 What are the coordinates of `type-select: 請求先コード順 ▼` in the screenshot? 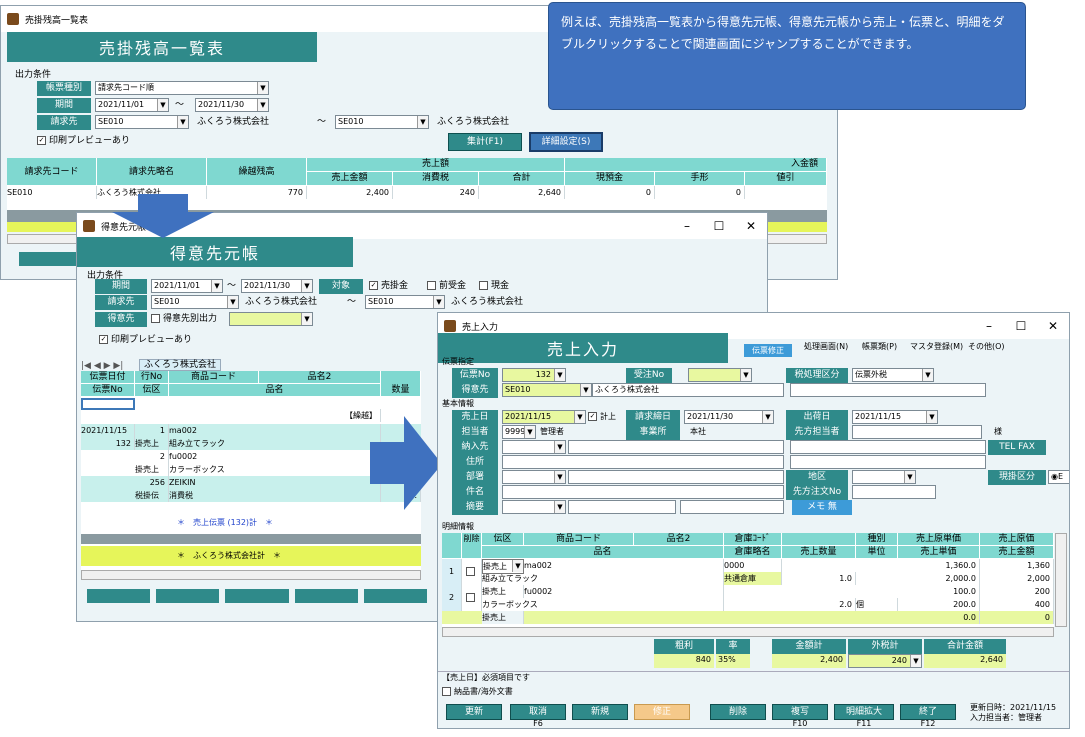 It's located at (182, 88).